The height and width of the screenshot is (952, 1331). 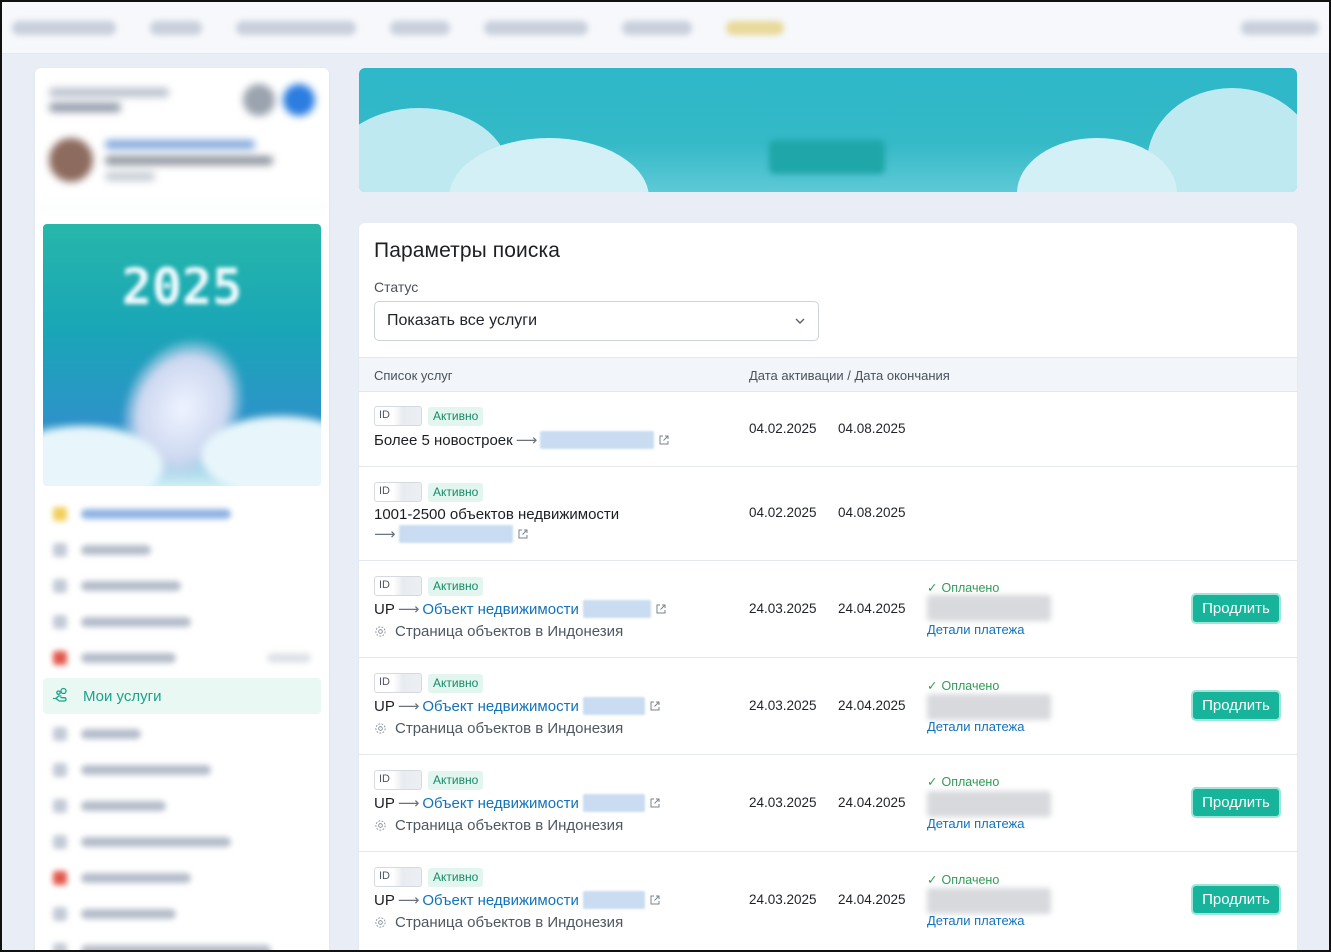 What do you see at coordinates (182, 696) in the screenshot?
I see `sidebar-item-my-services: Мои услуги` at bounding box center [182, 696].